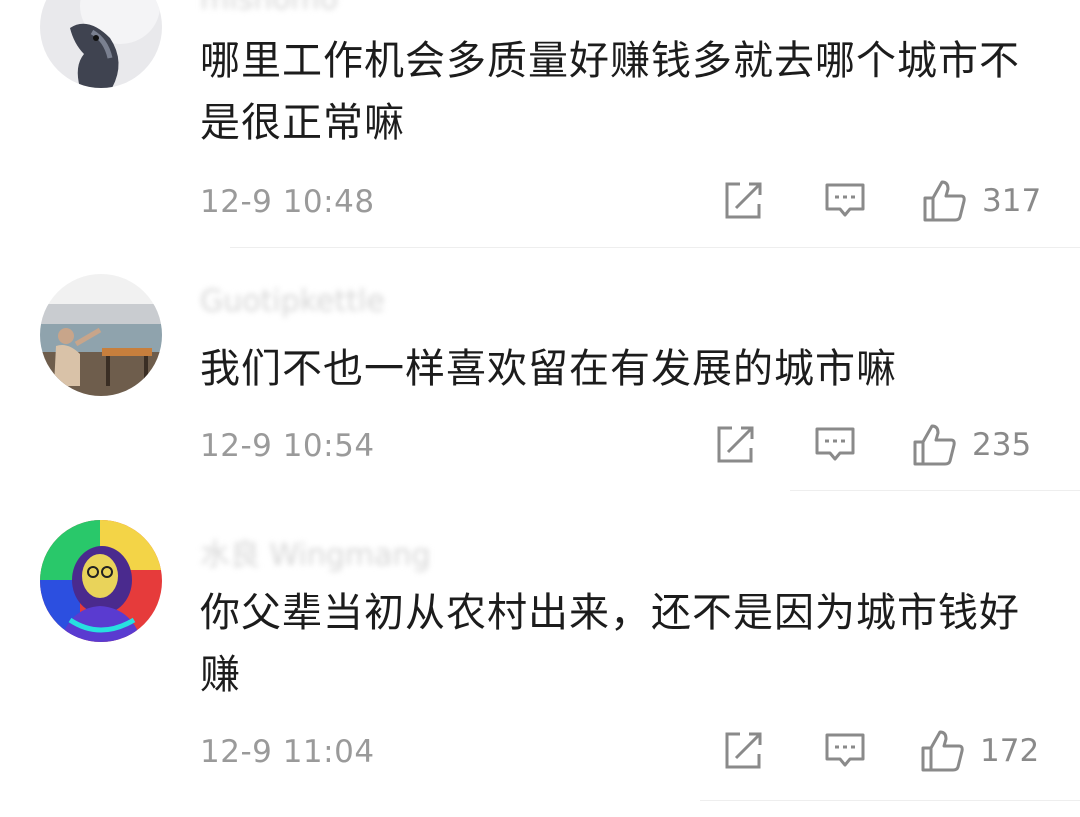 This screenshot has height=817, width=1080. I want to click on comment-meta: 12-9 10:54 235, so click(620, 448).